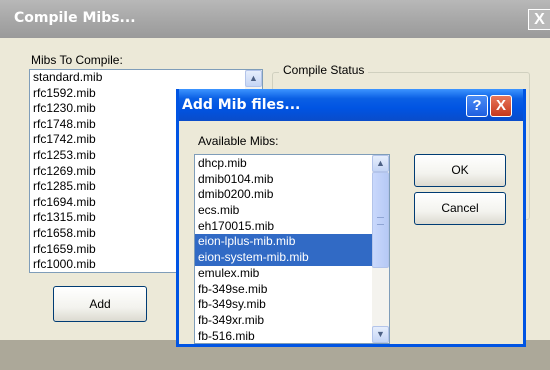 The width and height of the screenshot is (550, 370). What do you see at coordinates (283, 258) in the screenshot?
I see `list-item: eion-system-mib.mib` at bounding box center [283, 258].